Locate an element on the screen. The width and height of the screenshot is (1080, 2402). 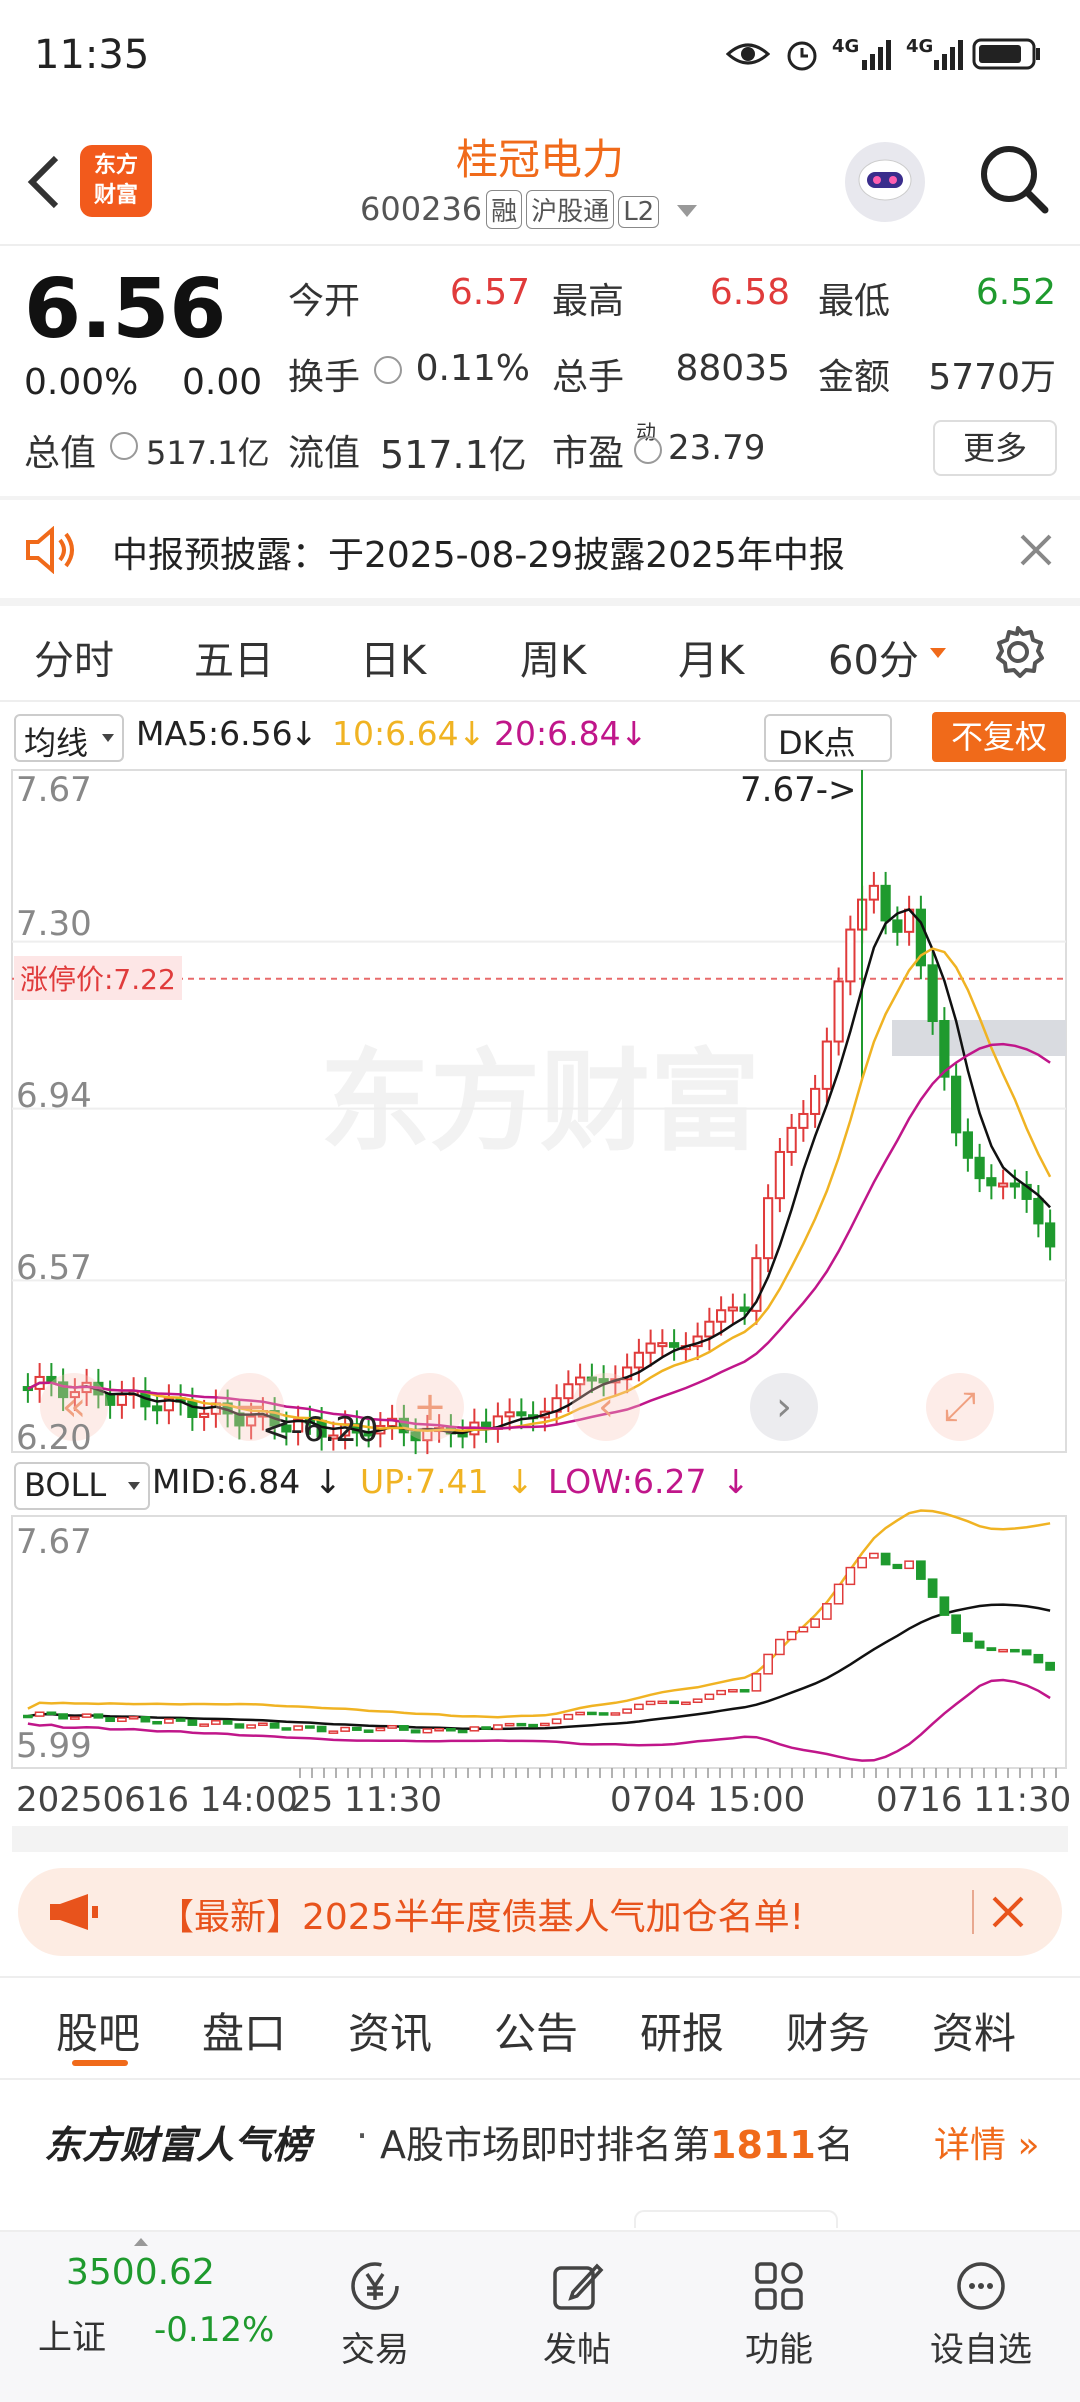
step-right-button: › is located at coordinates (784, 1407).